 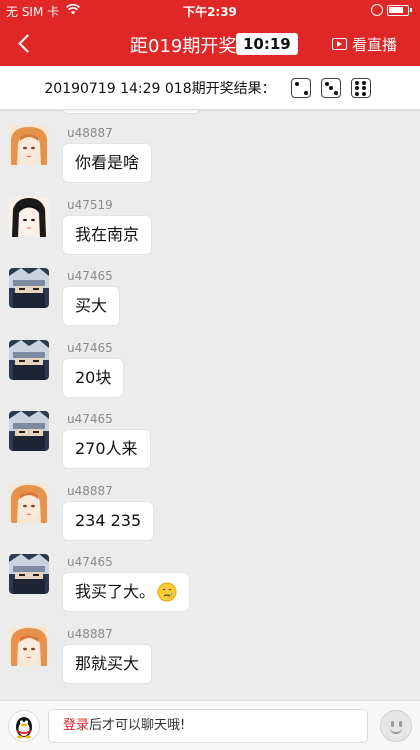 I want to click on input-bar: 登录后才可以聊天哦!, so click(x=210, y=725).